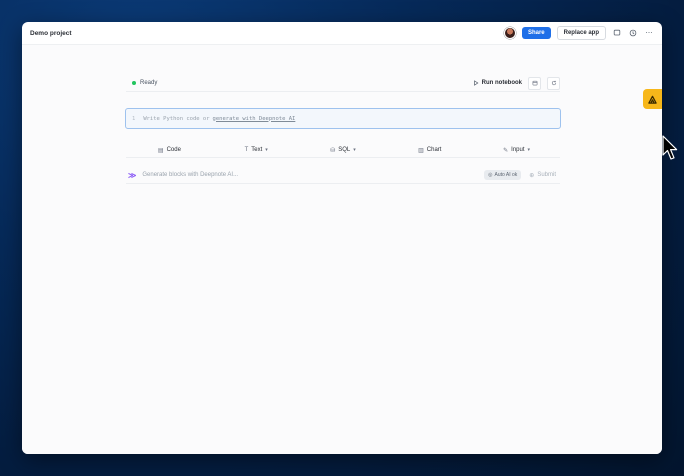 The height and width of the screenshot is (476, 684). I want to click on comments-icon, so click(617, 33).